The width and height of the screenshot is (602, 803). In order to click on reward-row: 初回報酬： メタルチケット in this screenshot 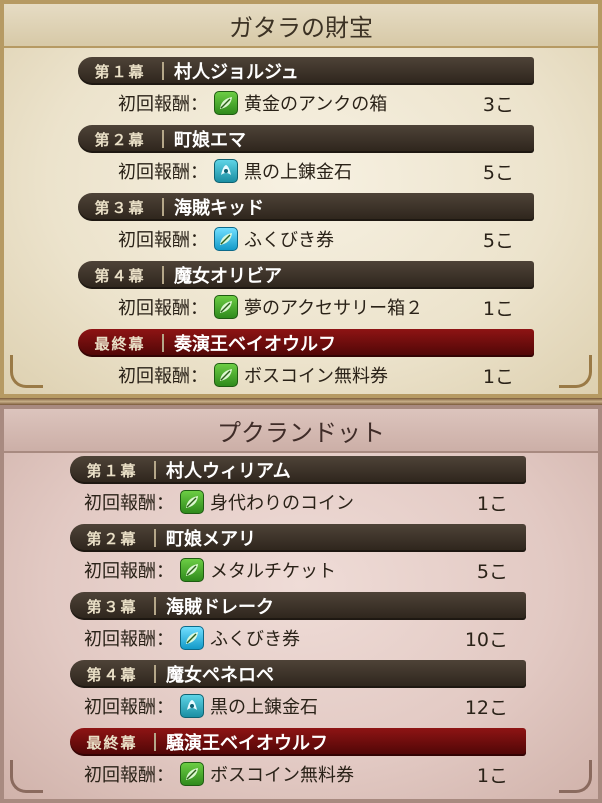, I will do `click(210, 570)`.